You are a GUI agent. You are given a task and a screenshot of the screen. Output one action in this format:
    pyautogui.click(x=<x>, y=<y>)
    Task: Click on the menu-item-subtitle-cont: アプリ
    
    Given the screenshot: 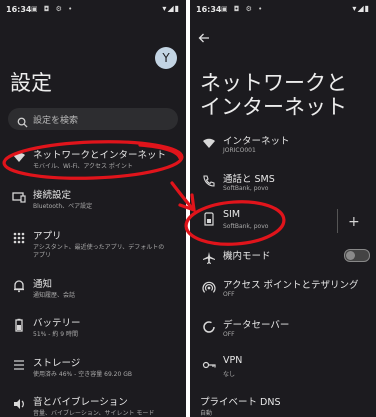 What is the action you would take?
    pyautogui.click(x=42, y=255)
    